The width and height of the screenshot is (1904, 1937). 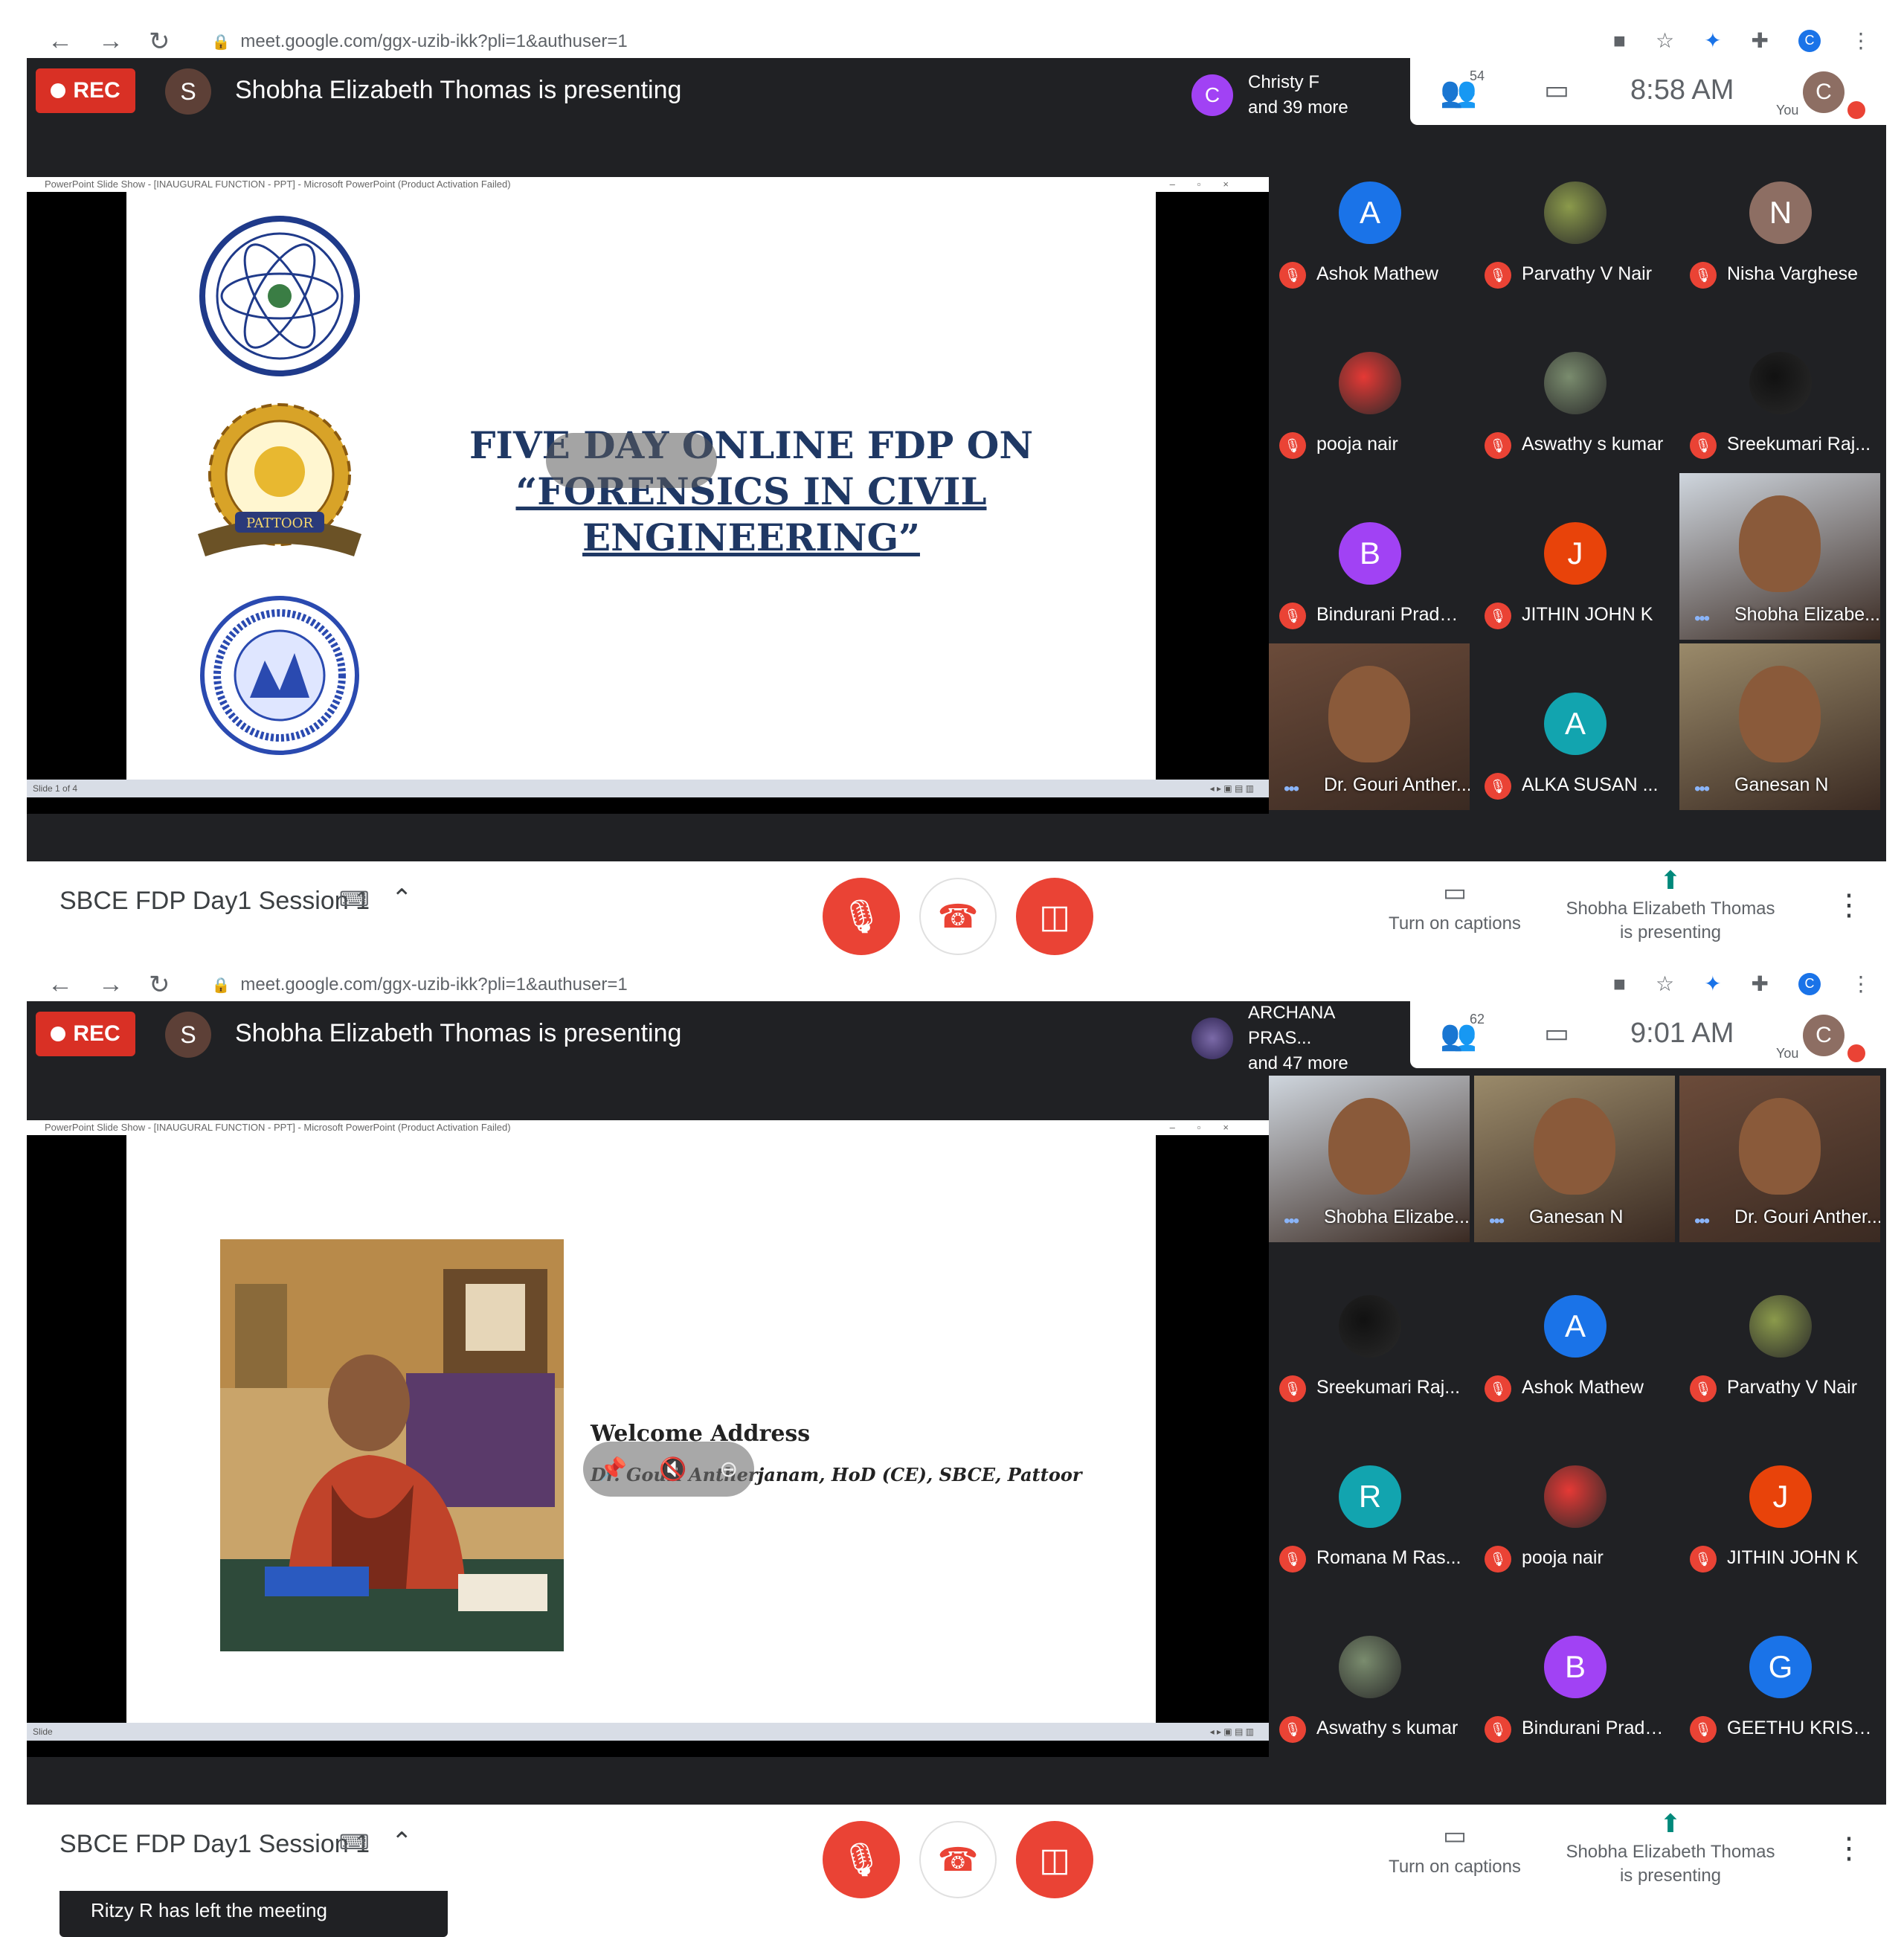 What do you see at coordinates (632, 460) in the screenshot?
I see `slide-hover-controls` at bounding box center [632, 460].